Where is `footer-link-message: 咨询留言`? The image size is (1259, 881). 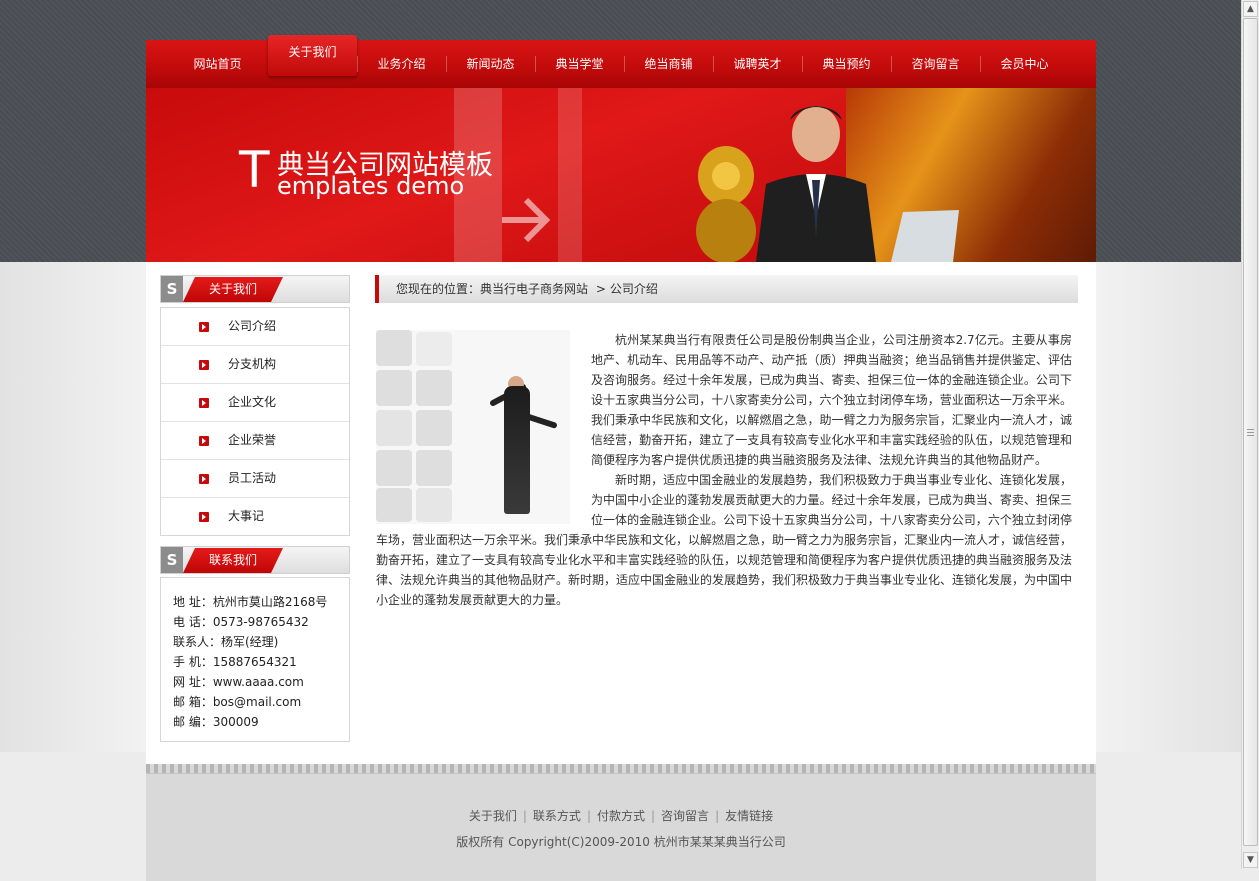 footer-link-message: 咨询留言 is located at coordinates (685, 816).